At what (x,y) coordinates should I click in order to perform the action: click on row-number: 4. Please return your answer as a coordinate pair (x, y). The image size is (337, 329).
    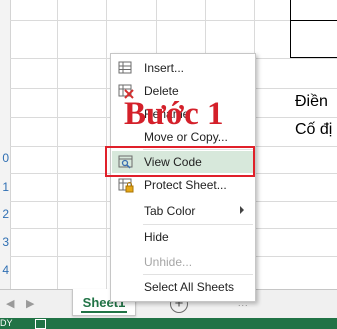
    Looking at the image, I should click on (4, 270).